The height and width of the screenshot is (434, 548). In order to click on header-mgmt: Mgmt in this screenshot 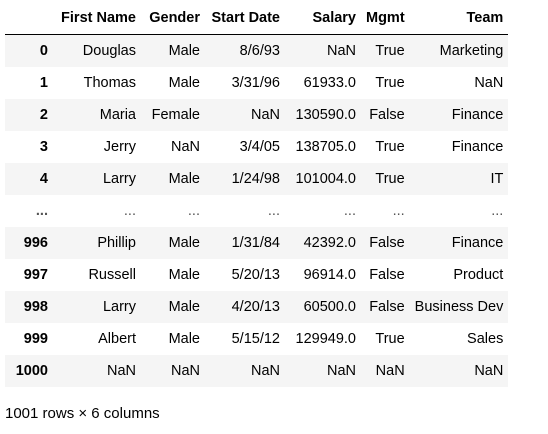, I will do `click(385, 18)`.